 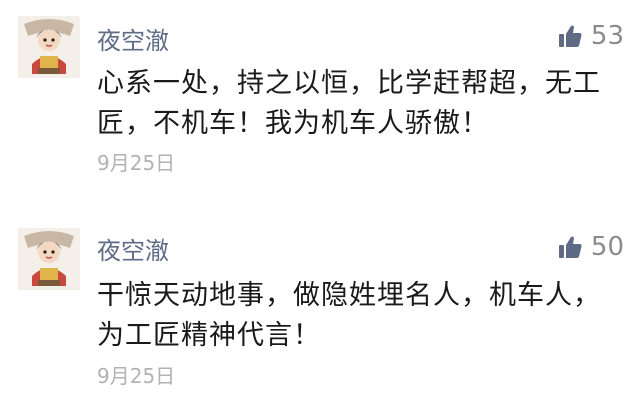 I want to click on comment-text: 心系一处，持之以恒，比学赶帮超，无工匠，不机车！我为机车人骄傲！, so click(x=349, y=103).